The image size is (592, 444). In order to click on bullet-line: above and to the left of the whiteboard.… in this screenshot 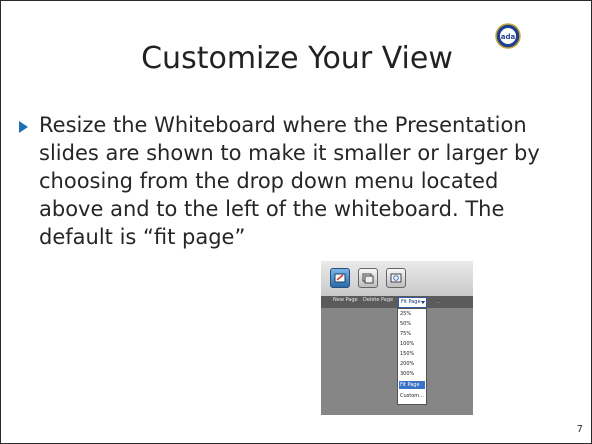, I will do `click(272, 209)`.